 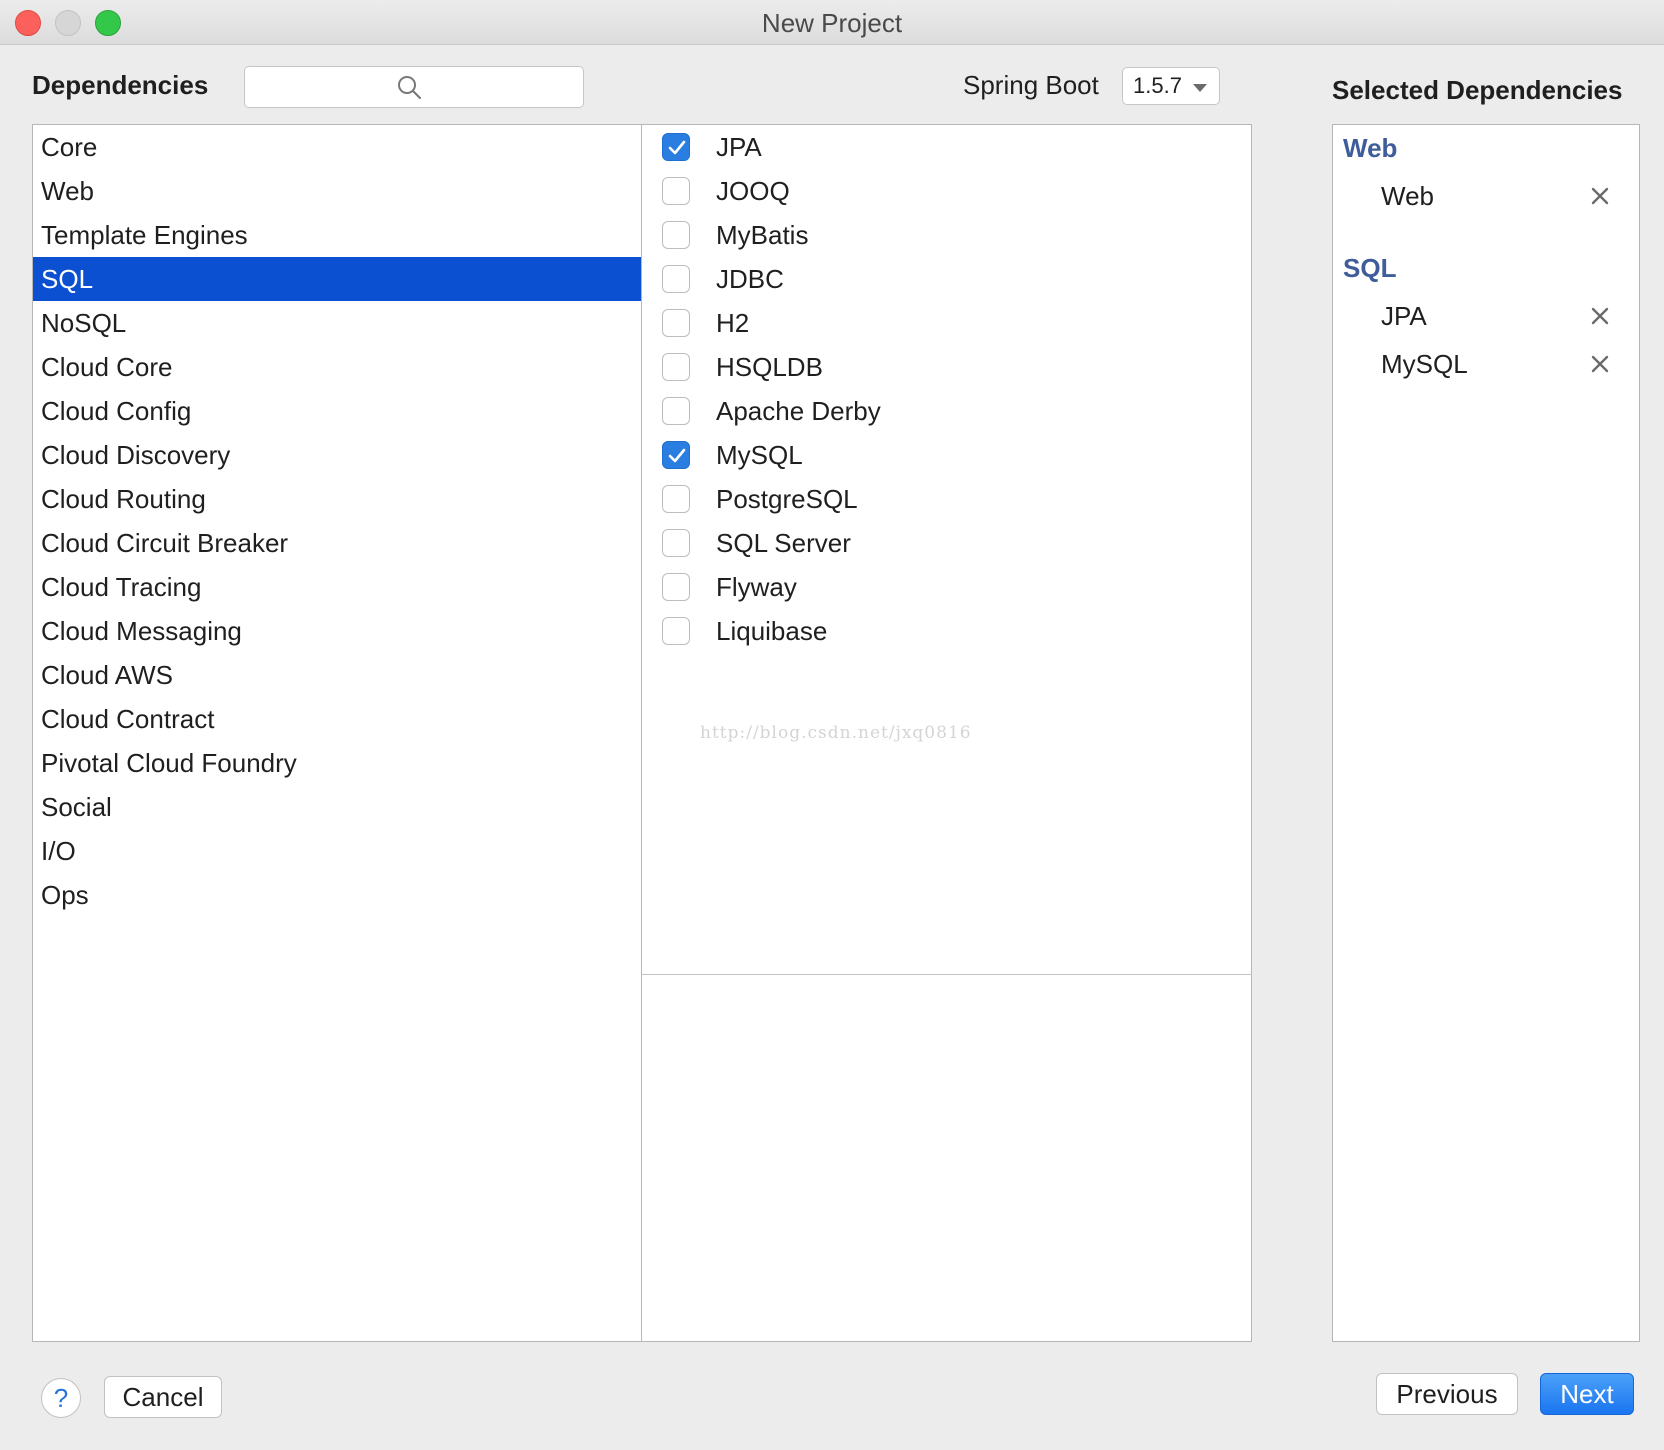 What do you see at coordinates (163, 1397) in the screenshot?
I see `cancel-button: Cancel` at bounding box center [163, 1397].